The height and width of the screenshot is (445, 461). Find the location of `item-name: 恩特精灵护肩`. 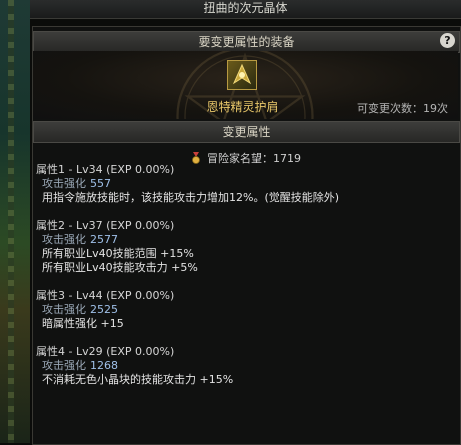

item-name: 恩特精灵护肩 is located at coordinates (242, 107).